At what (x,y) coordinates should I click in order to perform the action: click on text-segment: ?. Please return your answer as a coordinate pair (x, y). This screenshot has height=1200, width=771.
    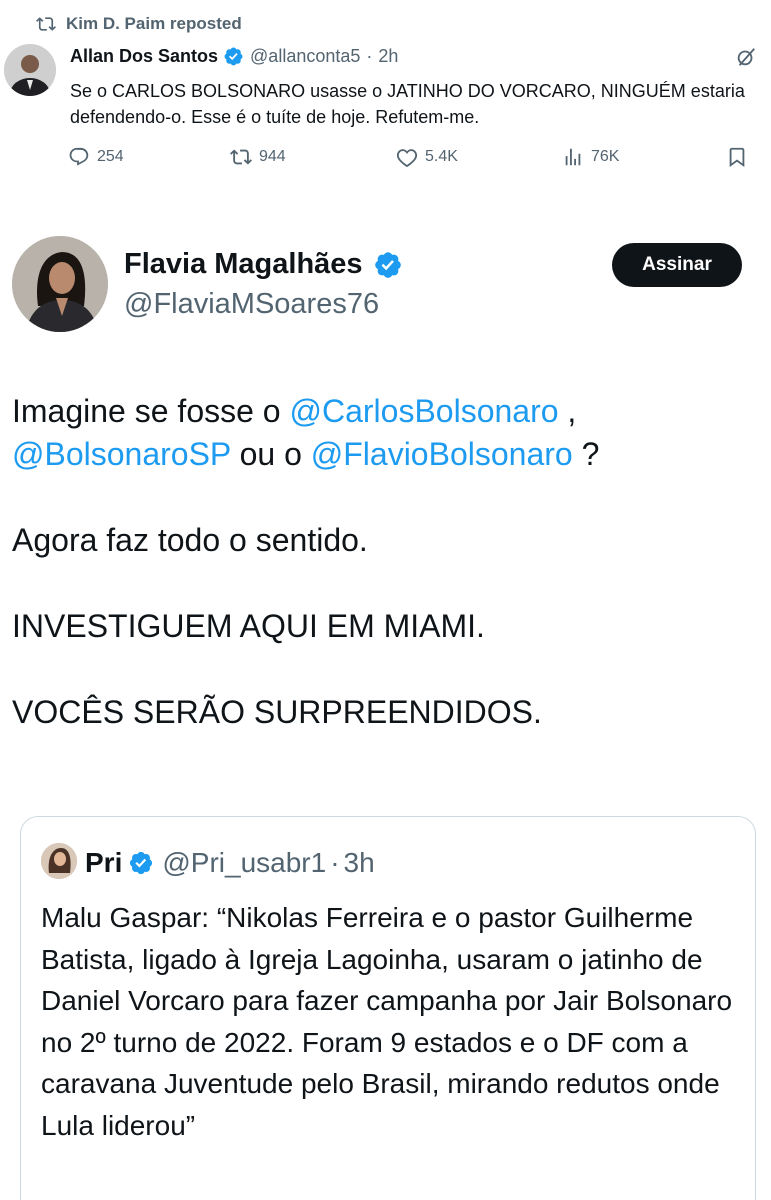
    Looking at the image, I should click on (586, 454).